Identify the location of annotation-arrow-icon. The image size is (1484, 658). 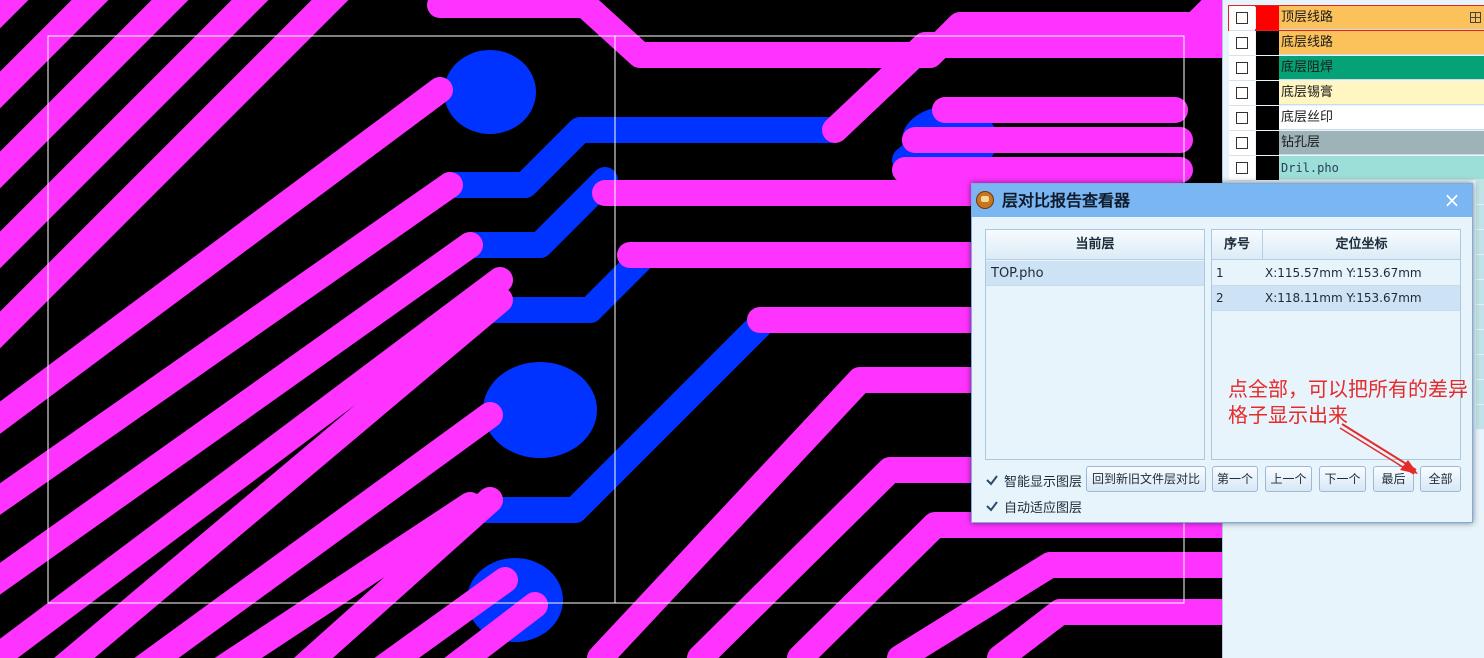
(1378, 449).